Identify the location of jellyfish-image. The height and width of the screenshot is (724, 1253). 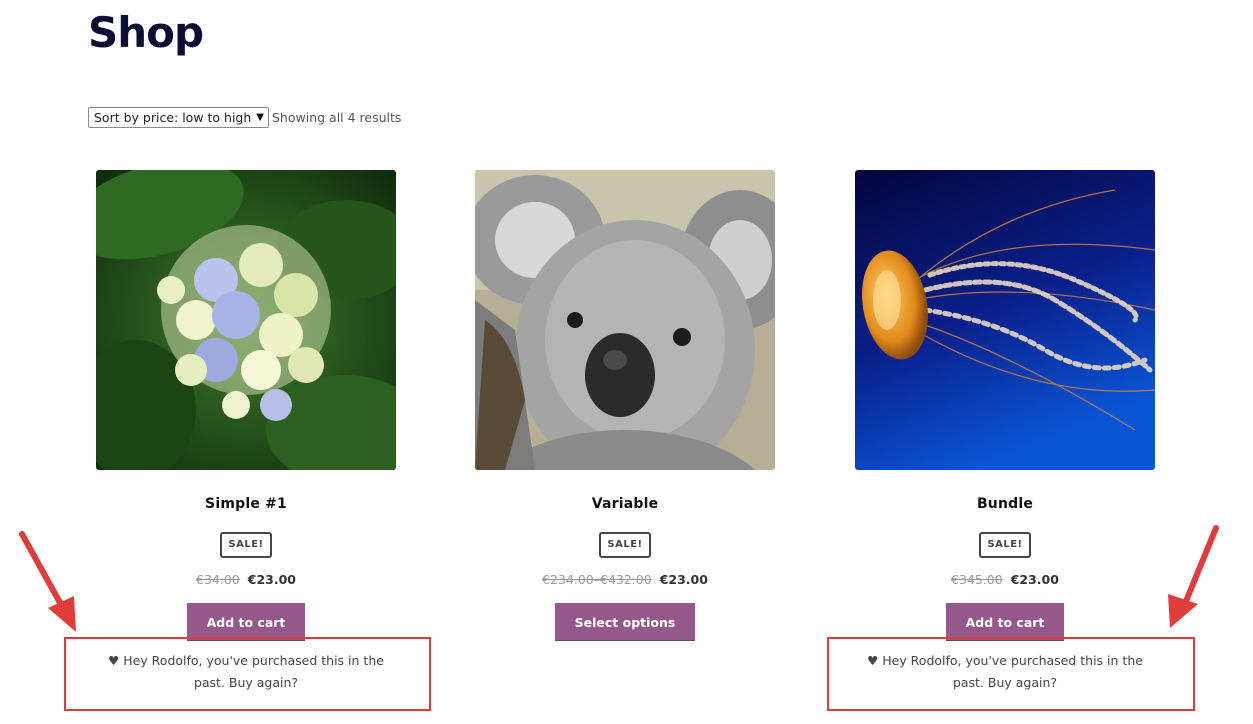
(1005, 320).